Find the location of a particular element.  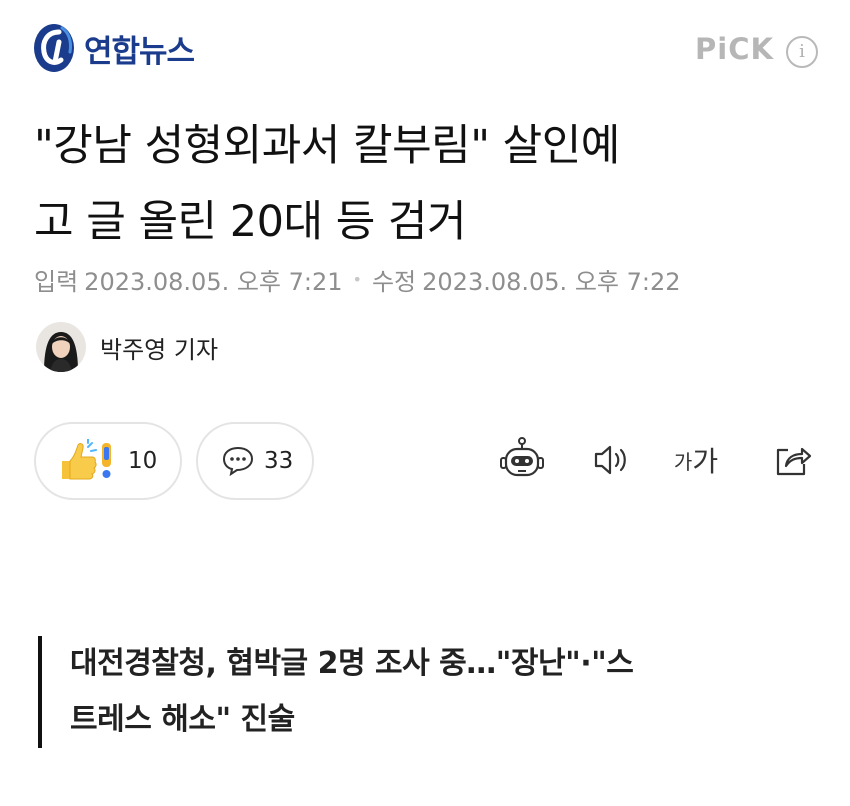

headline-line-2: 고 글 올린 20대 등 검거 is located at coordinates (250, 222).